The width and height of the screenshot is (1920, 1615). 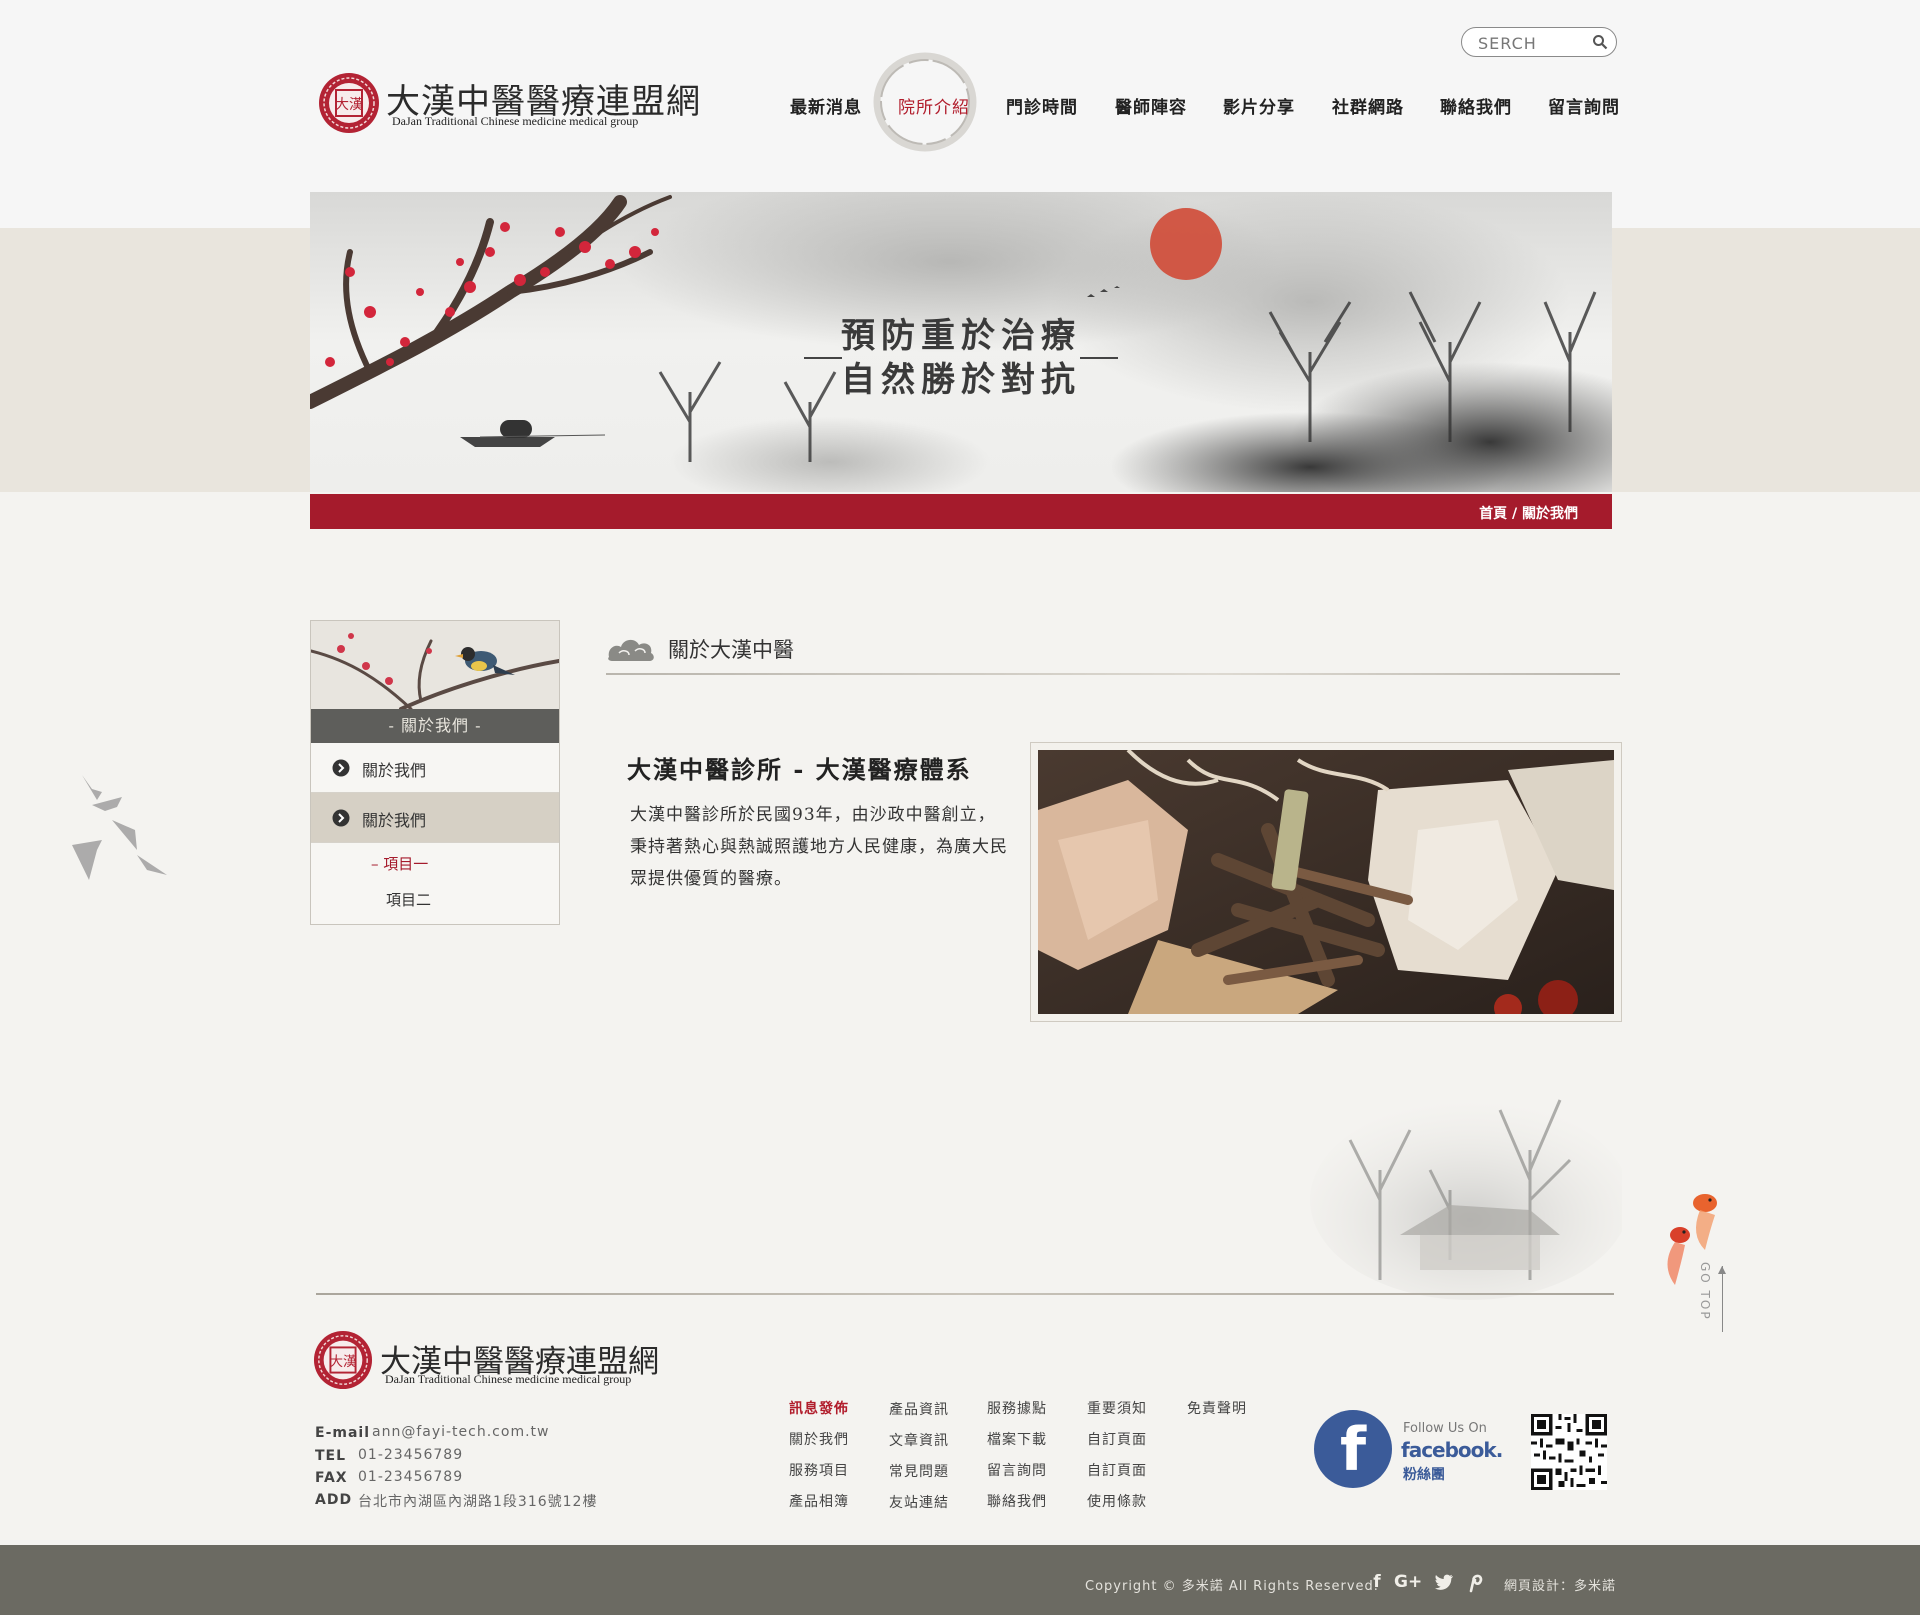 I want to click on hero-banner: 預防重於治療 自然勝於對抗, so click(x=961, y=342).